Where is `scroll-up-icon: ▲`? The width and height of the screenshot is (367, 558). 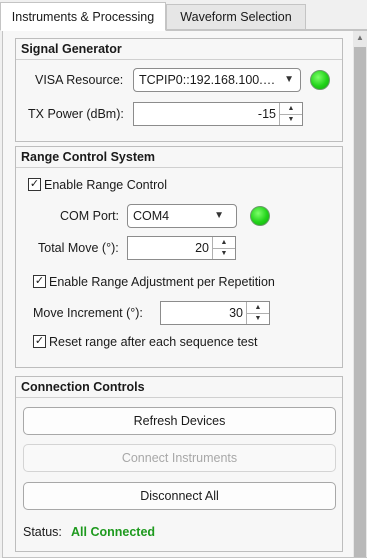 scroll-up-icon: ▲ is located at coordinates (360, 39).